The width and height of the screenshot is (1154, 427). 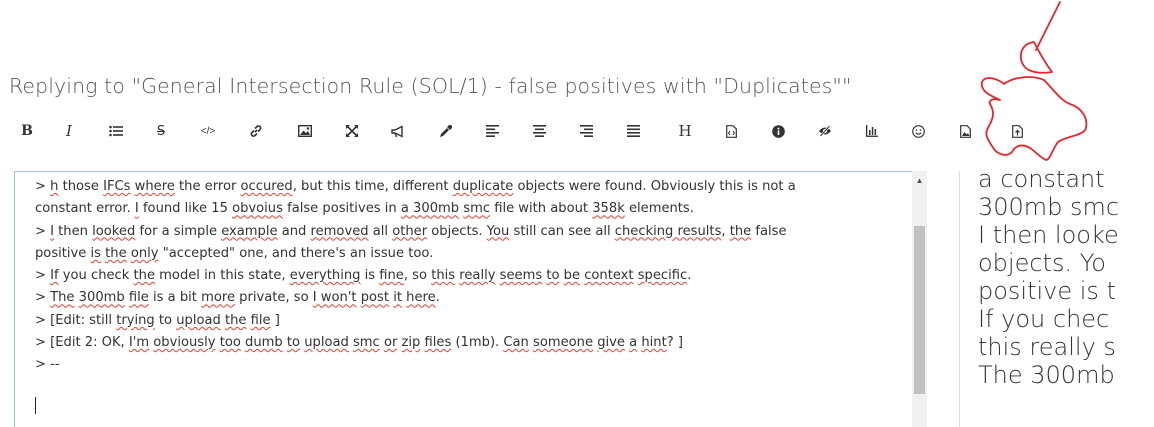 I want to click on fullscreen-icon, so click(x=352, y=131).